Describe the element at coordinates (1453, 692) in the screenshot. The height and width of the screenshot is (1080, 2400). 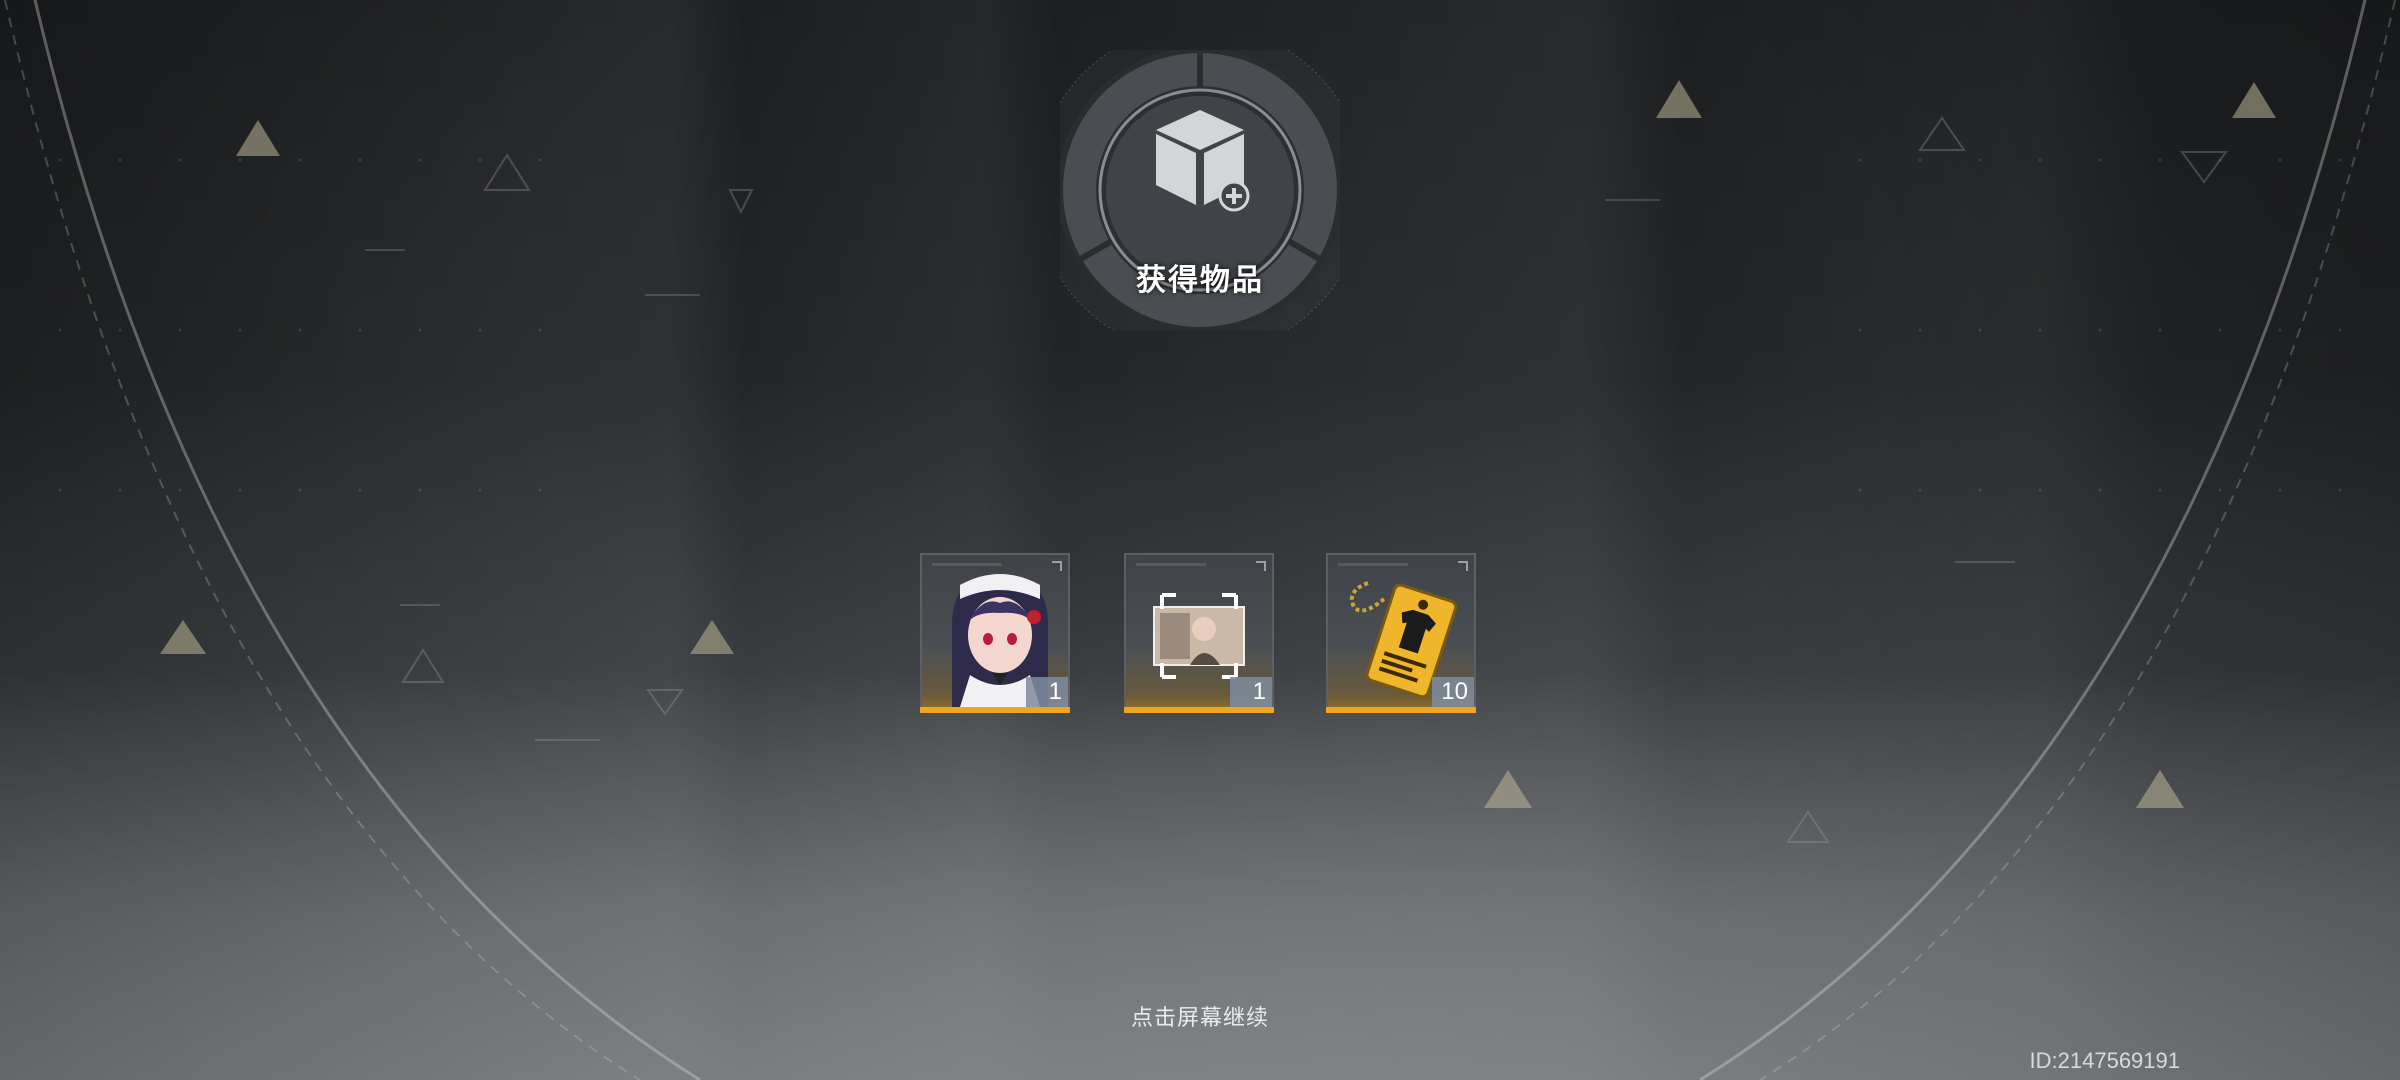
I see `item-quantity: 10` at that location.